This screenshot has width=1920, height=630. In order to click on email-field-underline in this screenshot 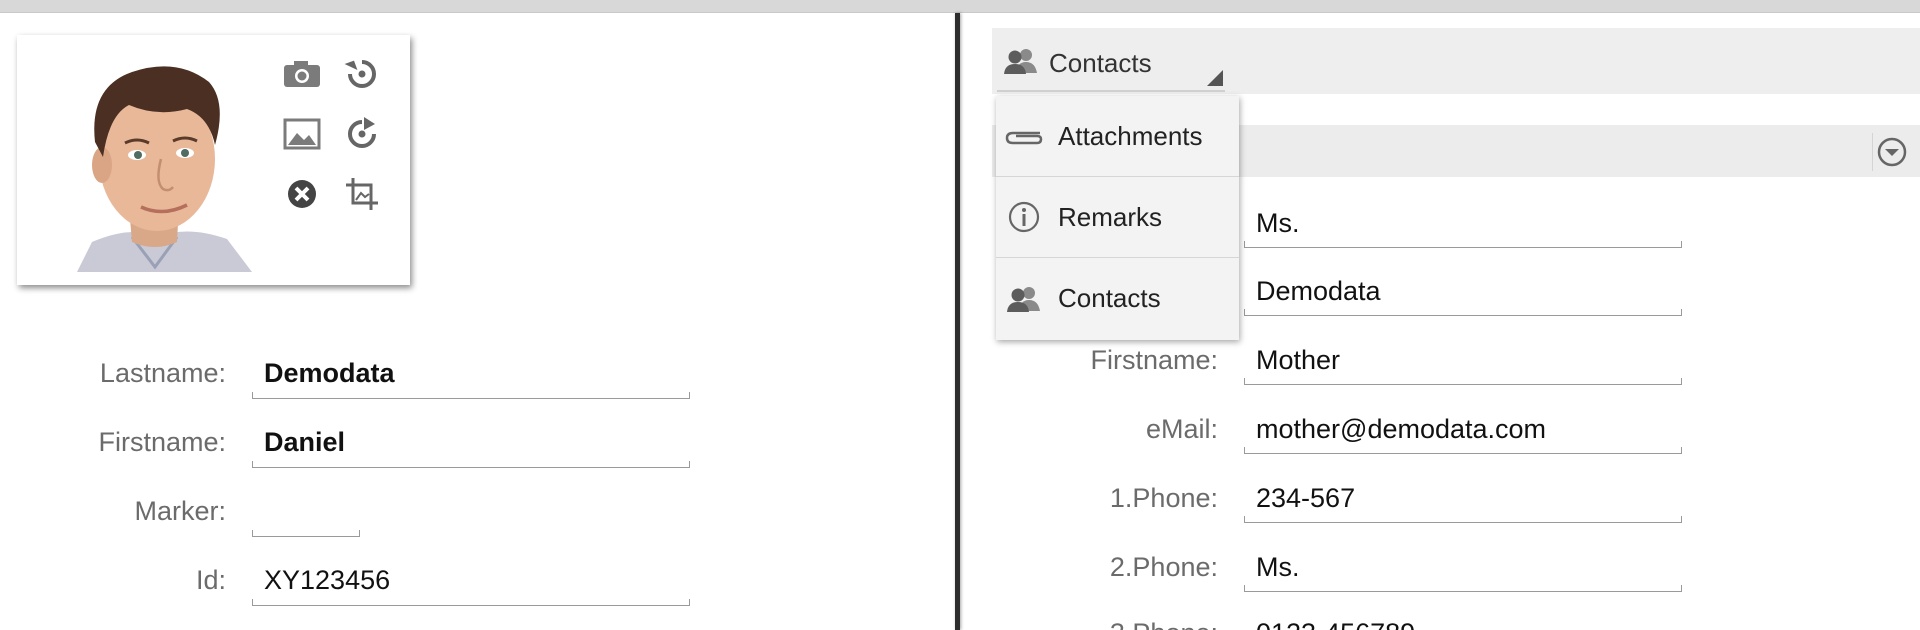, I will do `click(1463, 450)`.